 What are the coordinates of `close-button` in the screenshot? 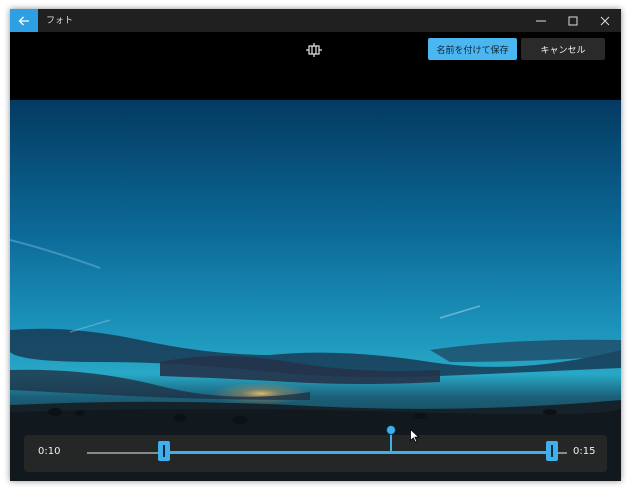 It's located at (605, 20).